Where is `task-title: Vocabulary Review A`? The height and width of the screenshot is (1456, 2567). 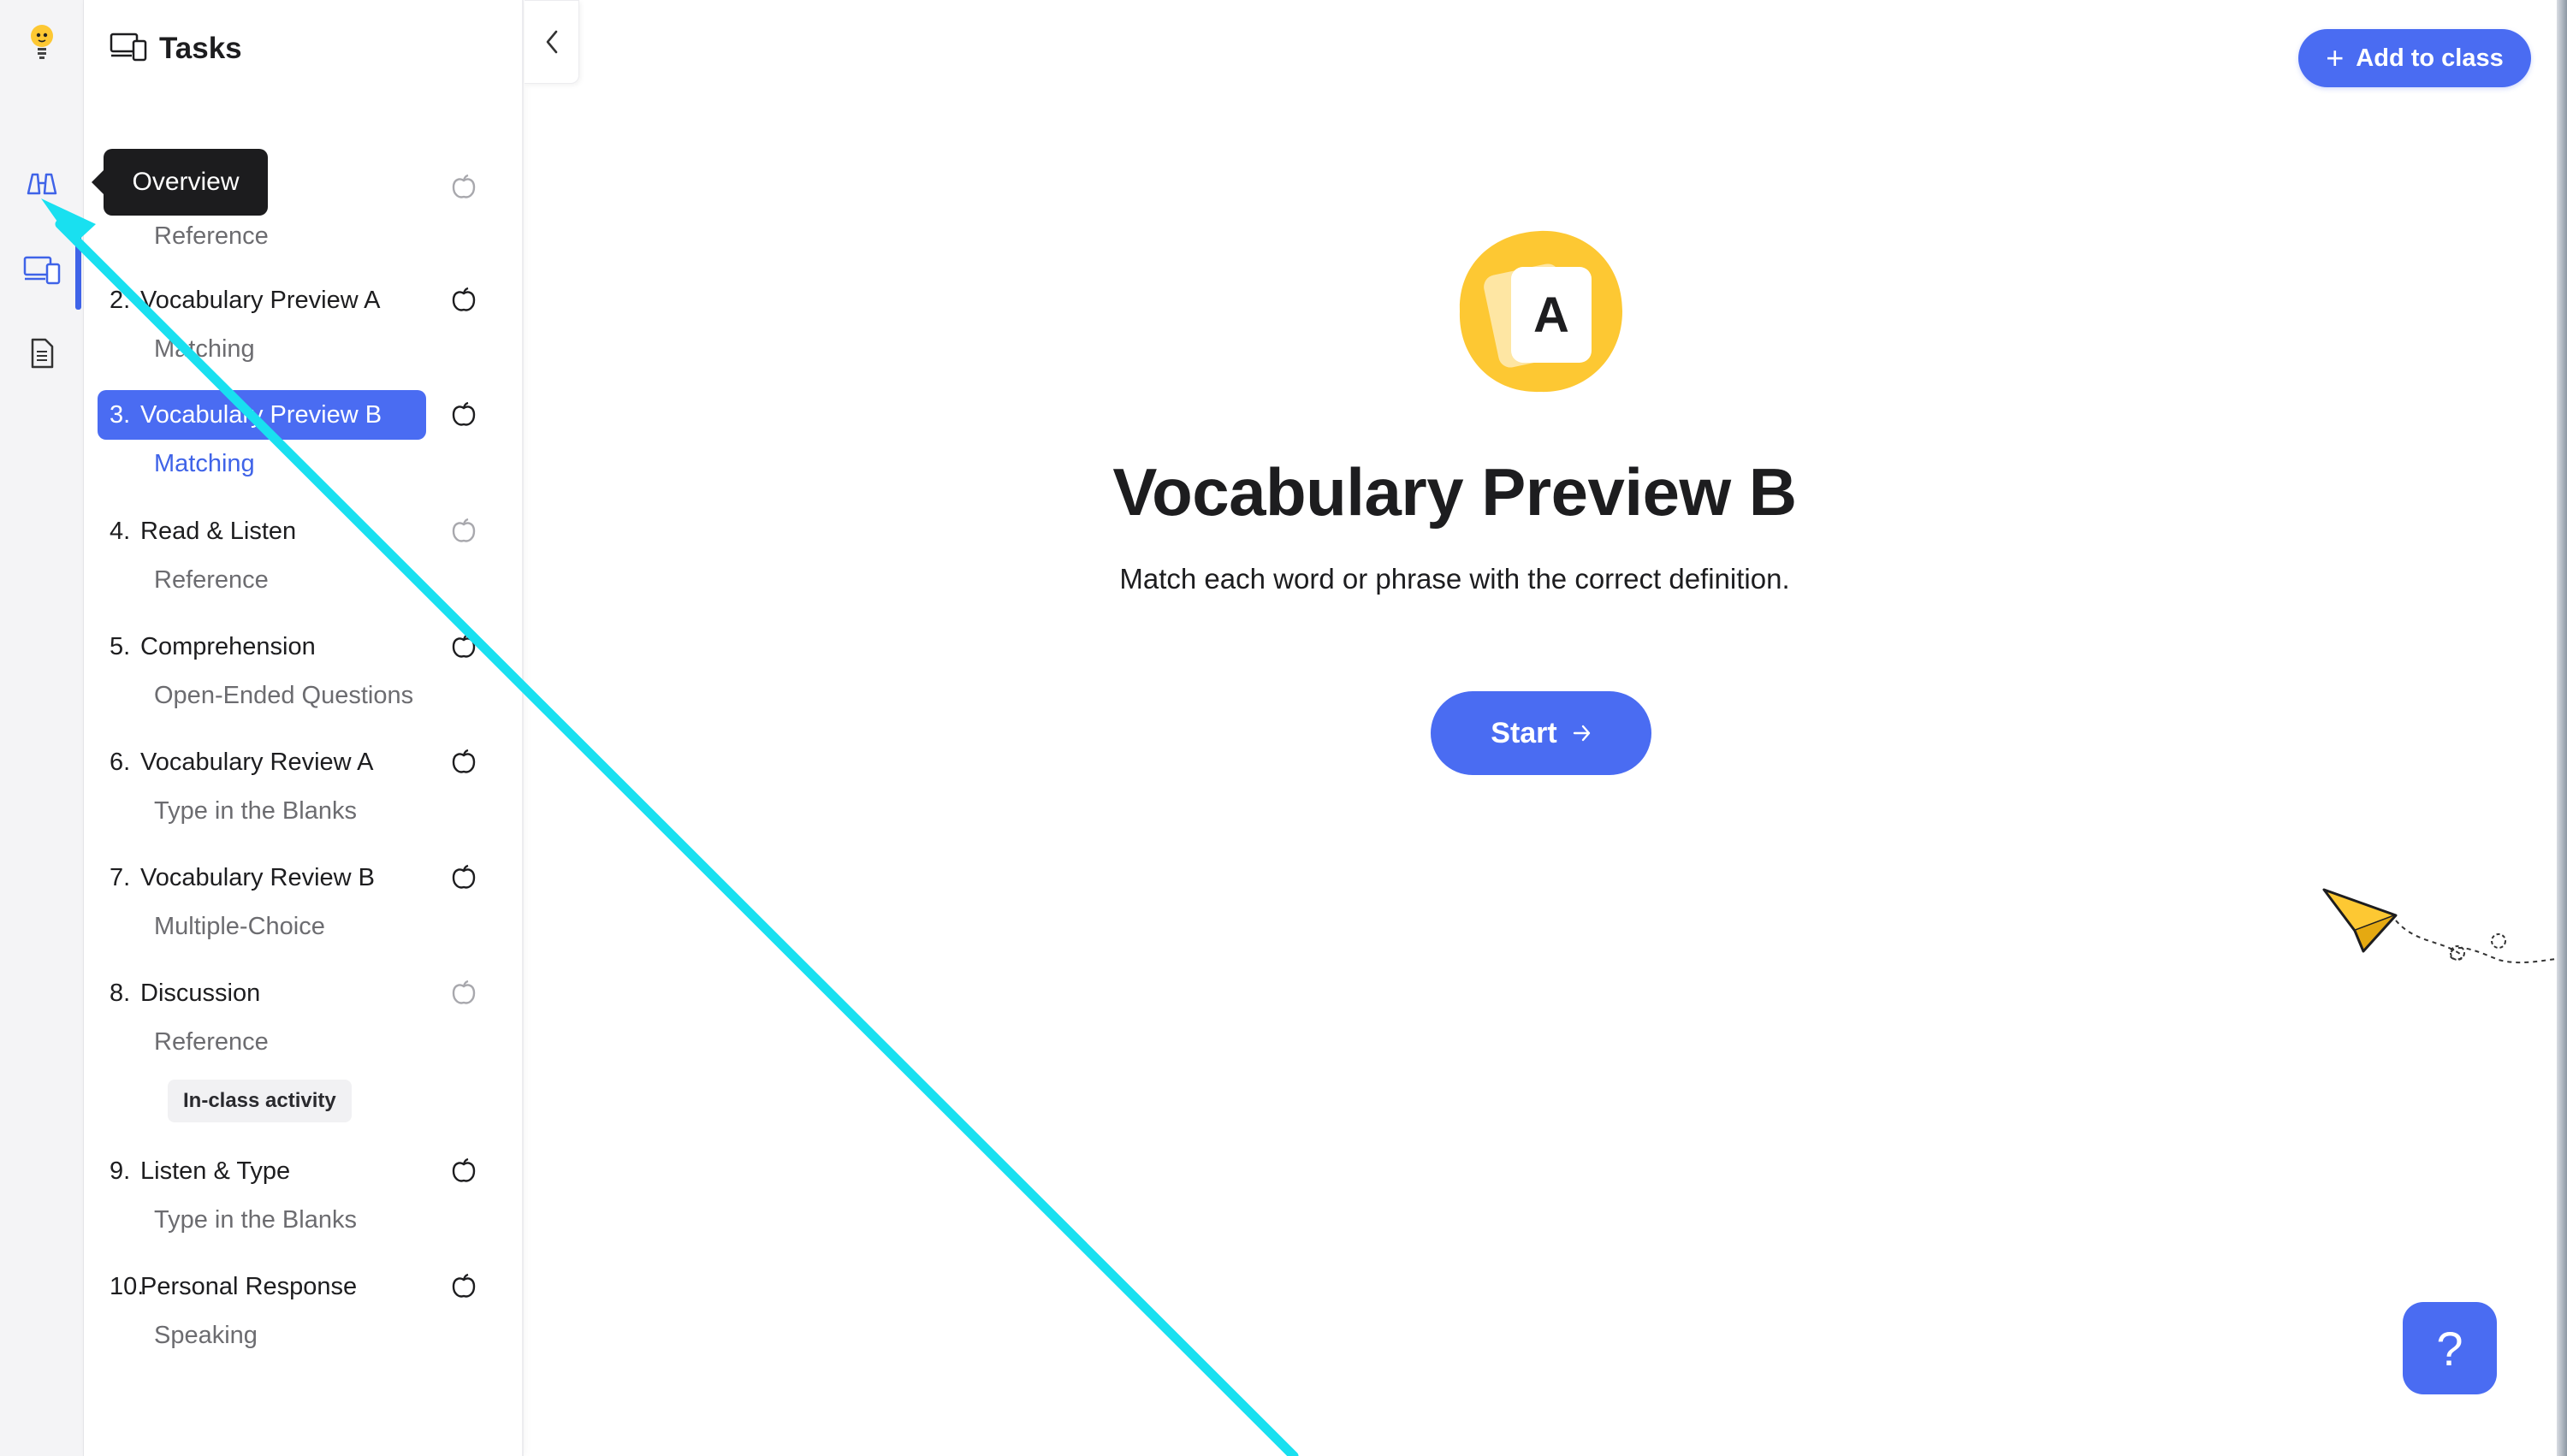 task-title: Vocabulary Review A is located at coordinates (257, 762).